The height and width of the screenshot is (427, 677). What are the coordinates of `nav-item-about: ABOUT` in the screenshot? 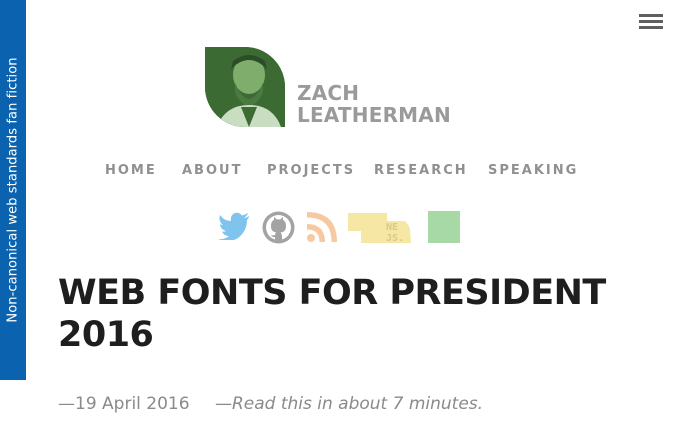 It's located at (212, 170).